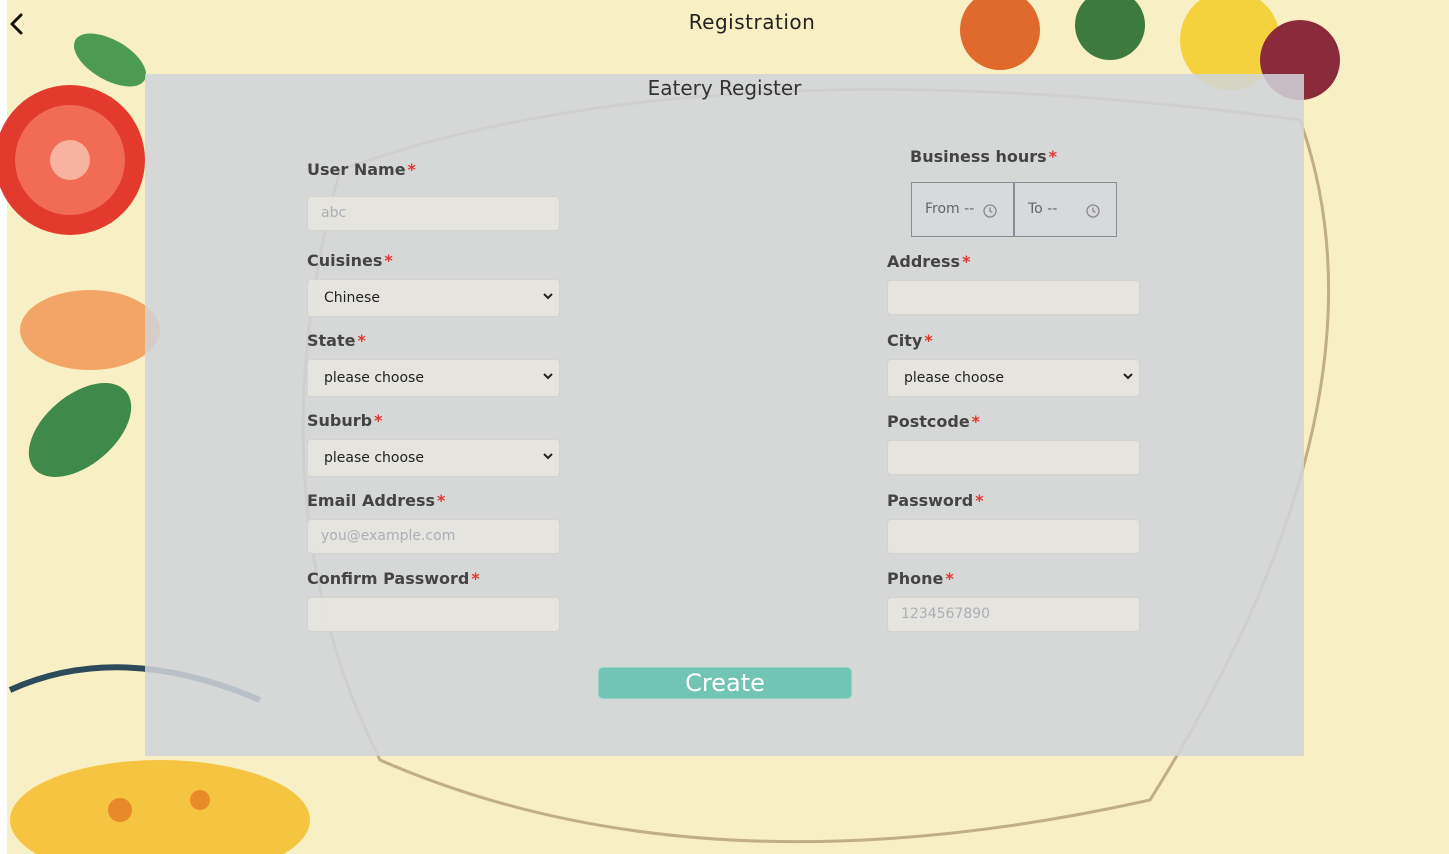 Image resolution: width=1449 pixels, height=854 pixels. What do you see at coordinates (910, 340) in the screenshot?
I see `city-label: City *` at bounding box center [910, 340].